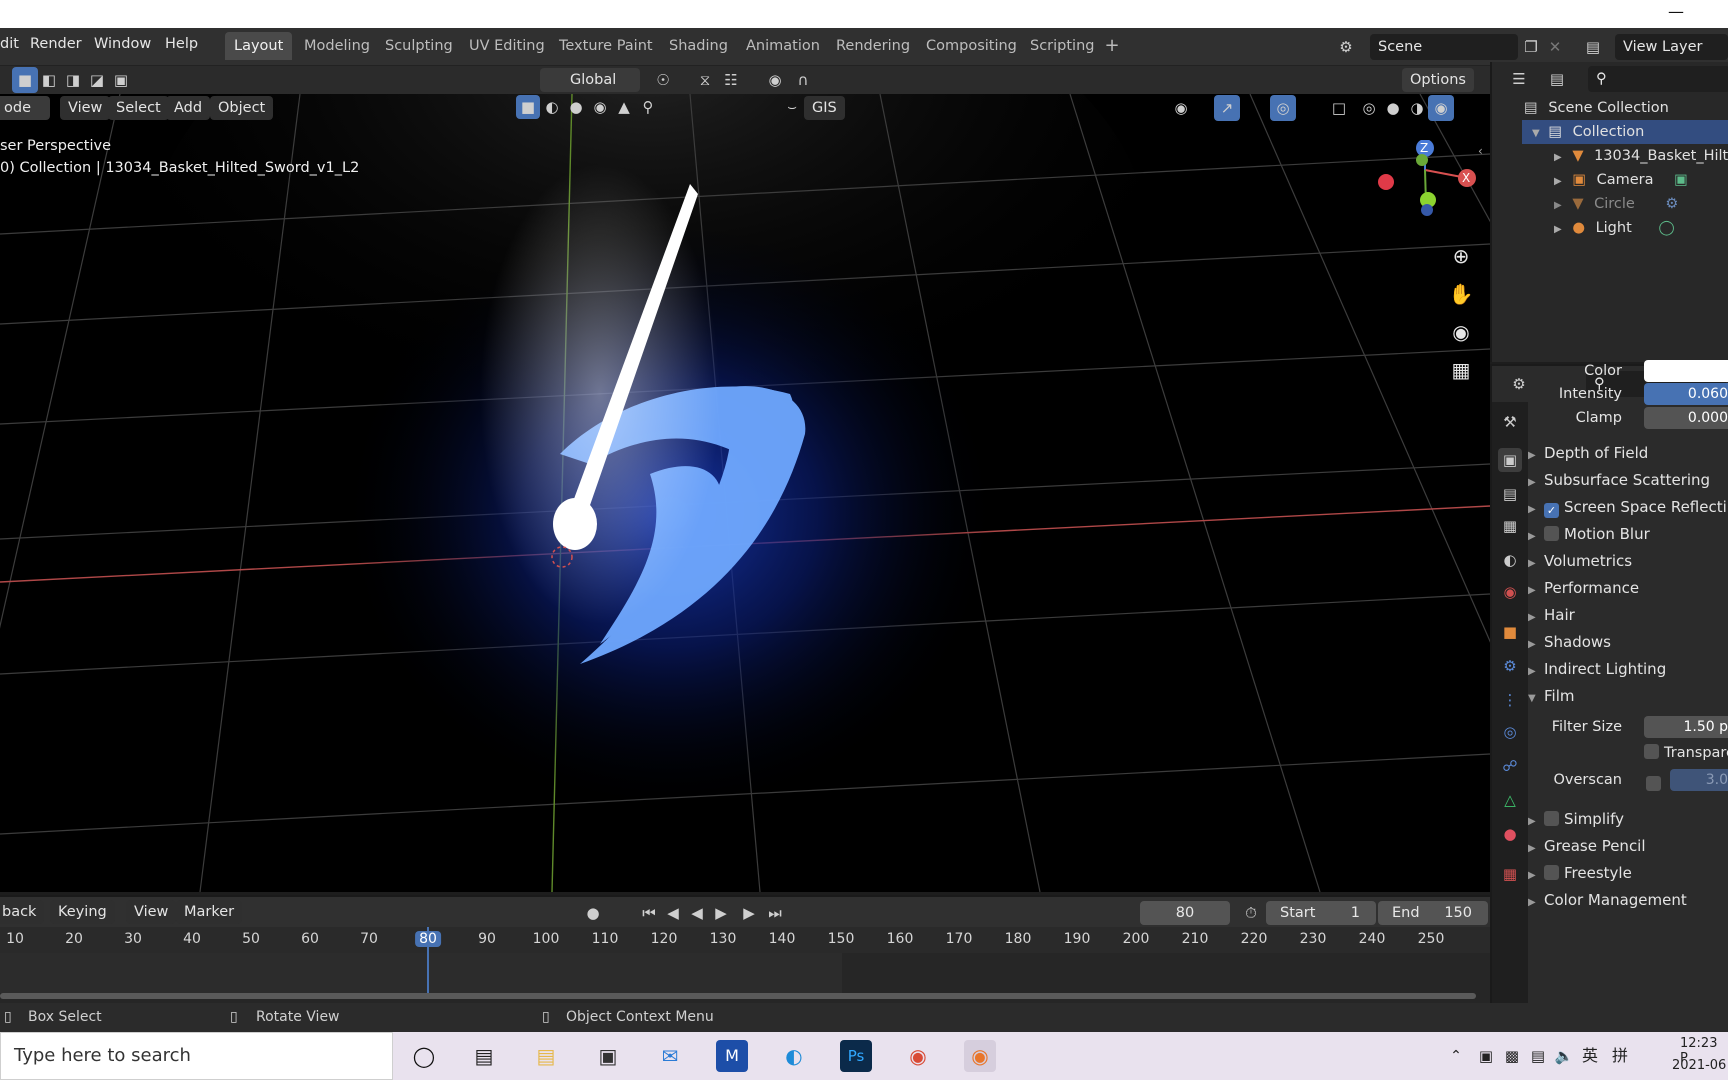  I want to click on transparent-checkbox, so click(1651, 751).